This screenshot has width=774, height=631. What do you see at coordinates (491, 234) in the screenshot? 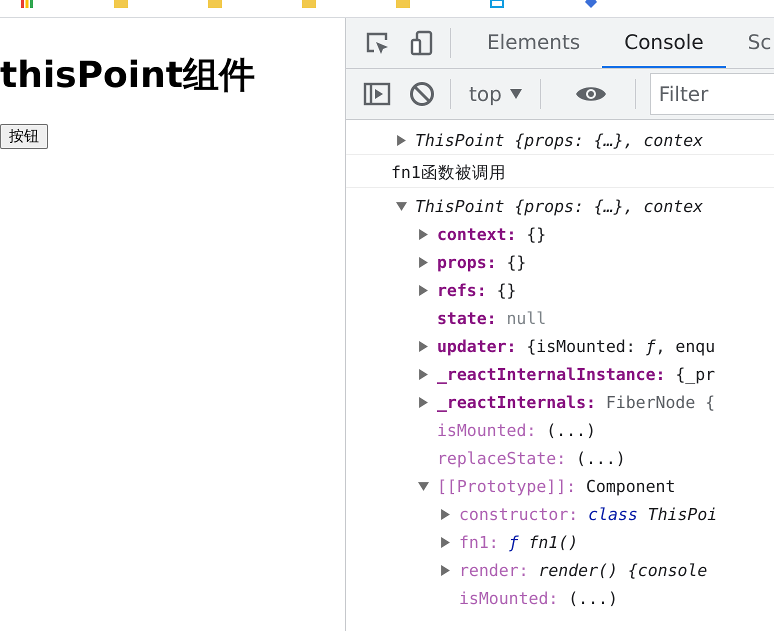
I see `property-entry: context: {}` at bounding box center [491, 234].